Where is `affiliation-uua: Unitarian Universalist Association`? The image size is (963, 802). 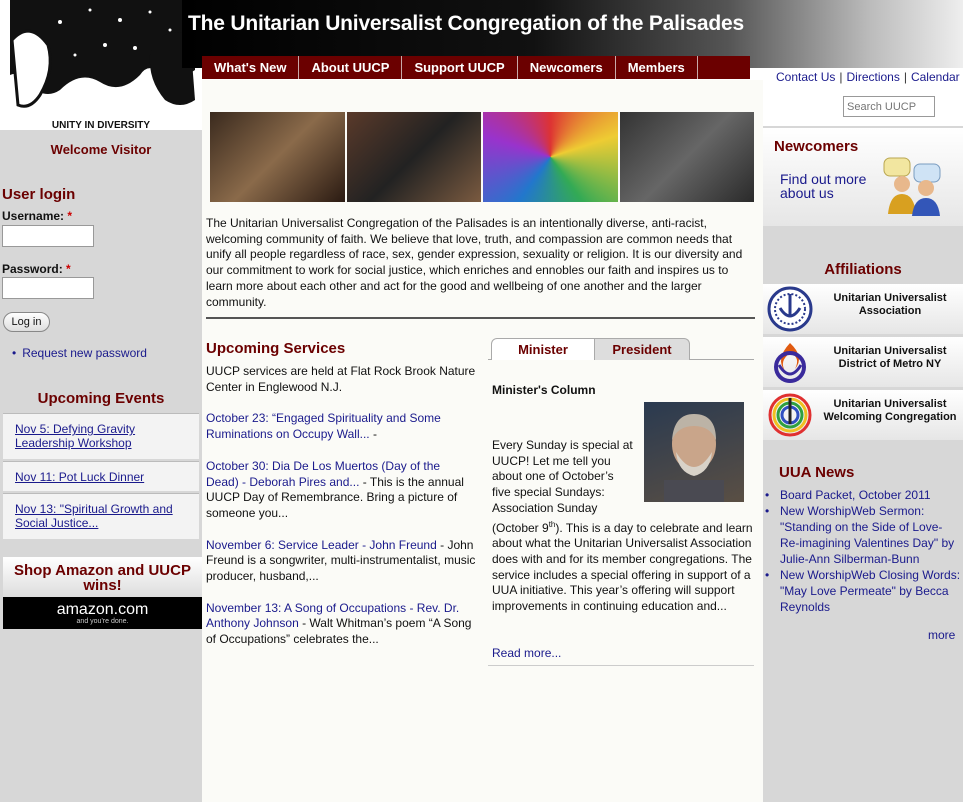 affiliation-uua: Unitarian Universalist Association is located at coordinates (863, 309).